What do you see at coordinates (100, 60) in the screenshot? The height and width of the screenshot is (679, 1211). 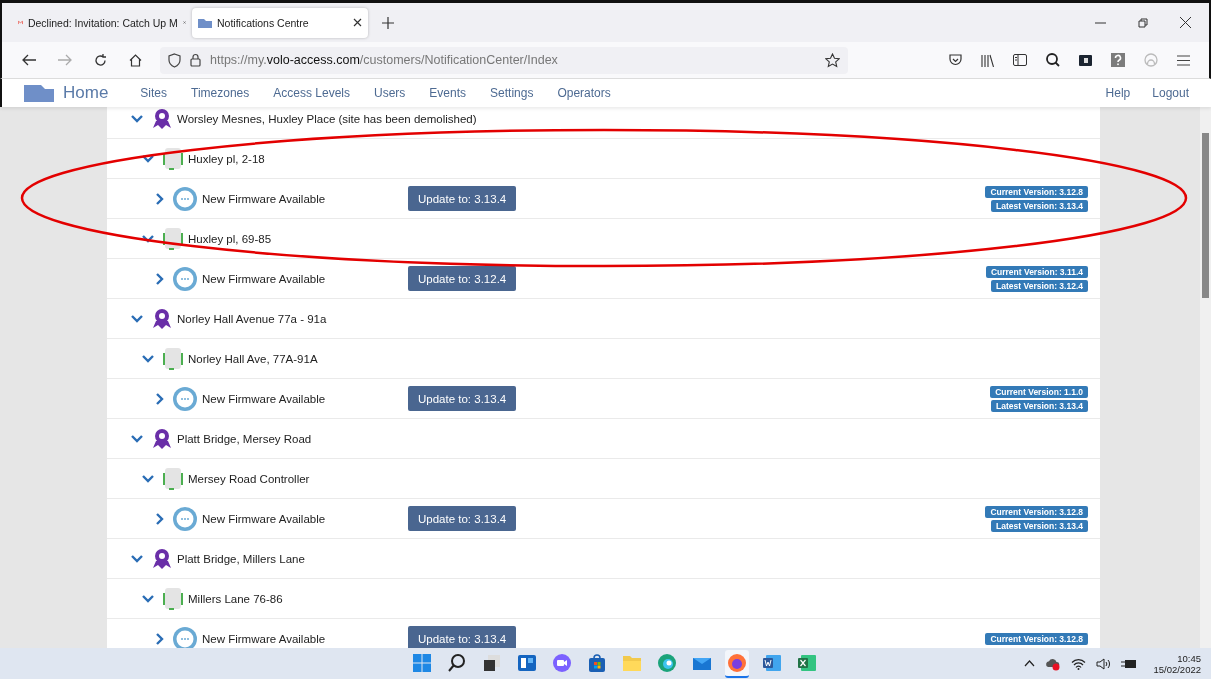 I see `reload-icon` at bounding box center [100, 60].